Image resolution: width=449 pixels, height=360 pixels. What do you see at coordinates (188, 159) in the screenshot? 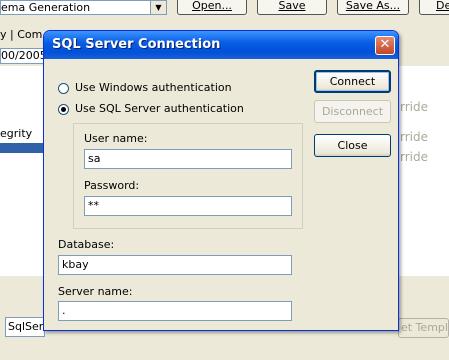
I see `user-name-input: sa` at bounding box center [188, 159].